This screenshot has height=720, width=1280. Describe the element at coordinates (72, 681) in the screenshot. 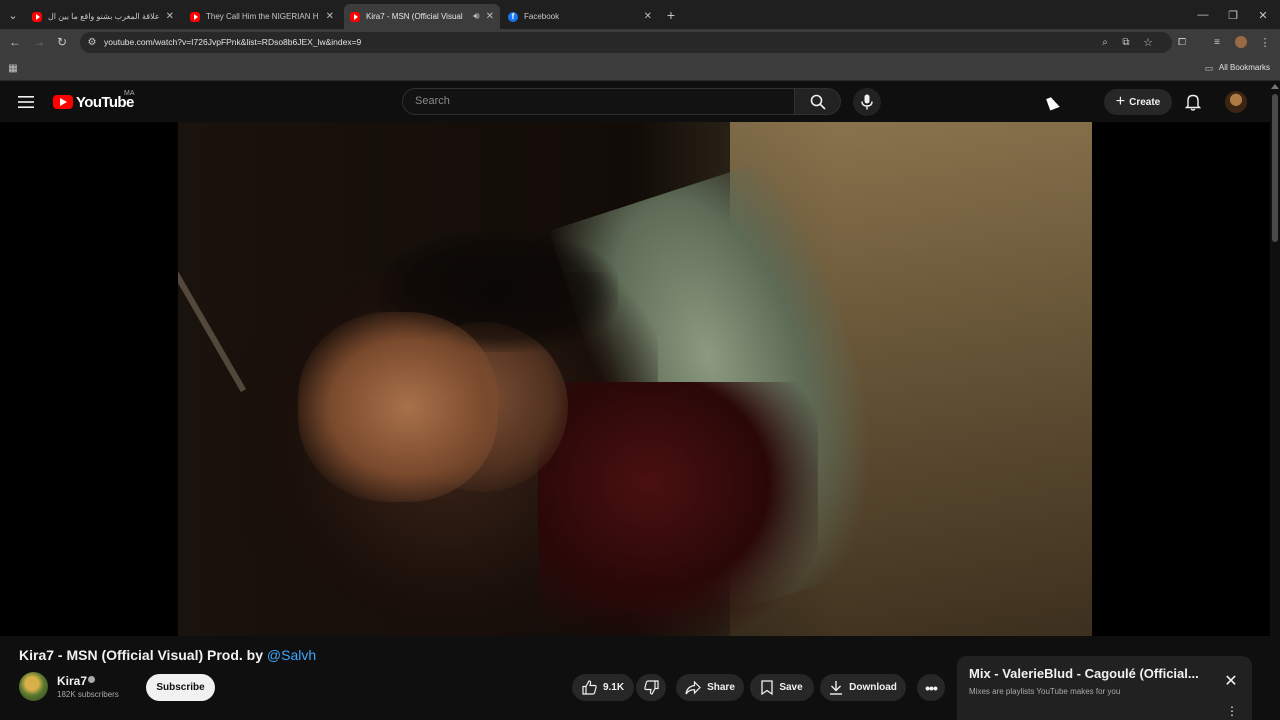

I see `channel-name: Kira7` at that location.